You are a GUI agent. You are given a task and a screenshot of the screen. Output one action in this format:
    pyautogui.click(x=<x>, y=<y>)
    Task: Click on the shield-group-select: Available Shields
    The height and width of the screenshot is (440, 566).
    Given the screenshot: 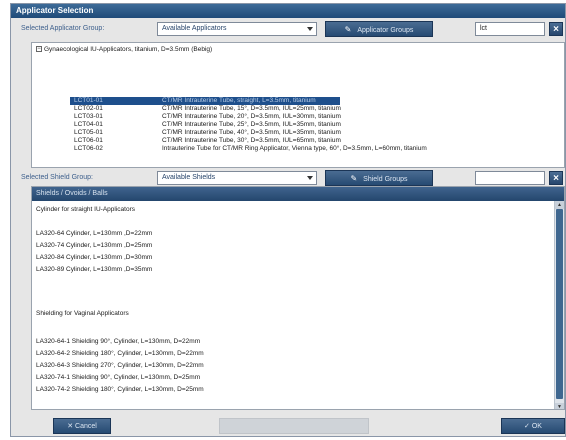 What is the action you would take?
    pyautogui.click(x=237, y=178)
    